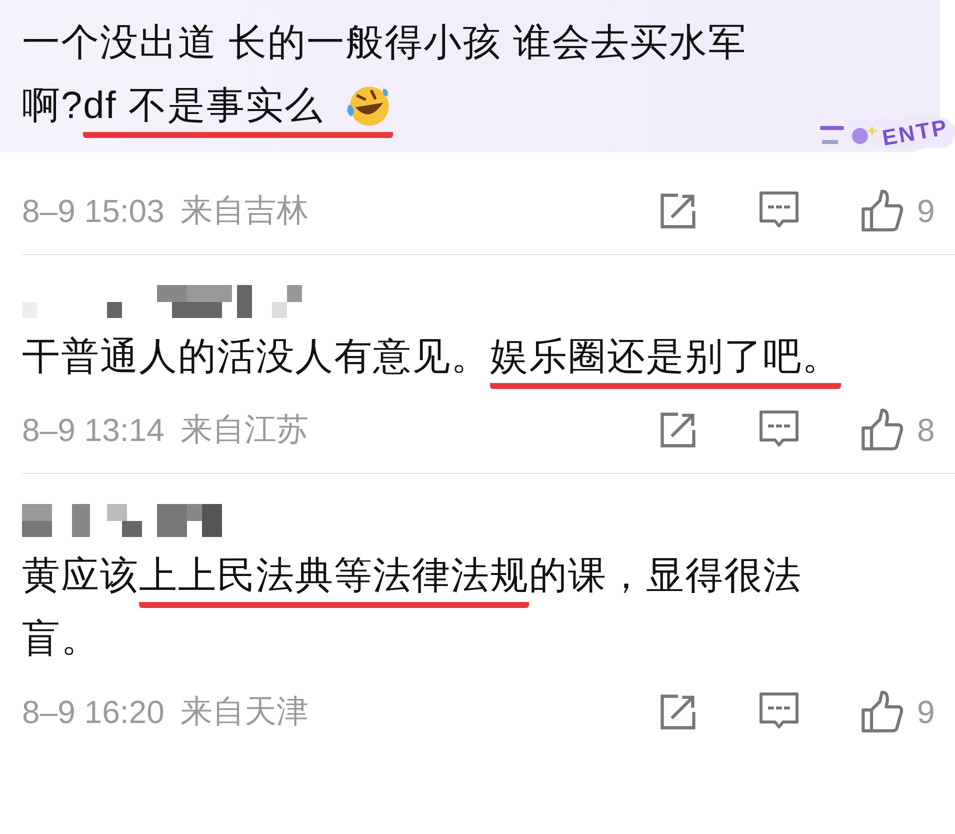 The image size is (955, 834). I want to click on comment-text: 干普通人的活没人有意见。娱乐圈还是别了吧。, so click(477, 357).